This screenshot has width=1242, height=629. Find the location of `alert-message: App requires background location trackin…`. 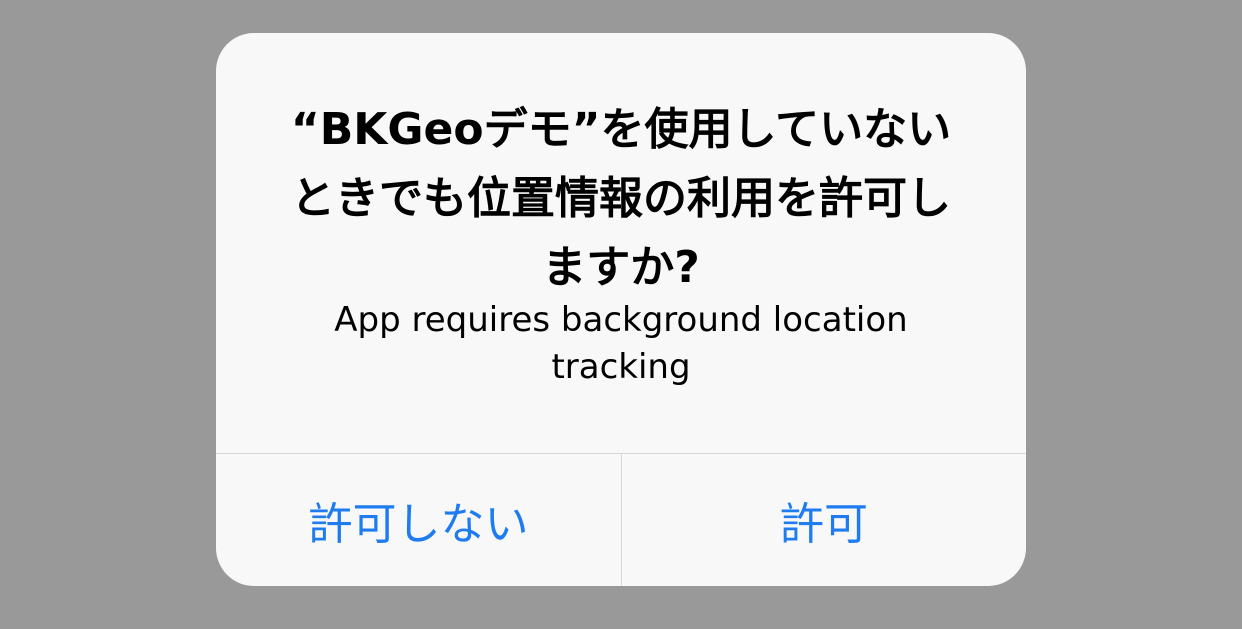

alert-message: App requires background location trackin… is located at coordinates (621, 343).